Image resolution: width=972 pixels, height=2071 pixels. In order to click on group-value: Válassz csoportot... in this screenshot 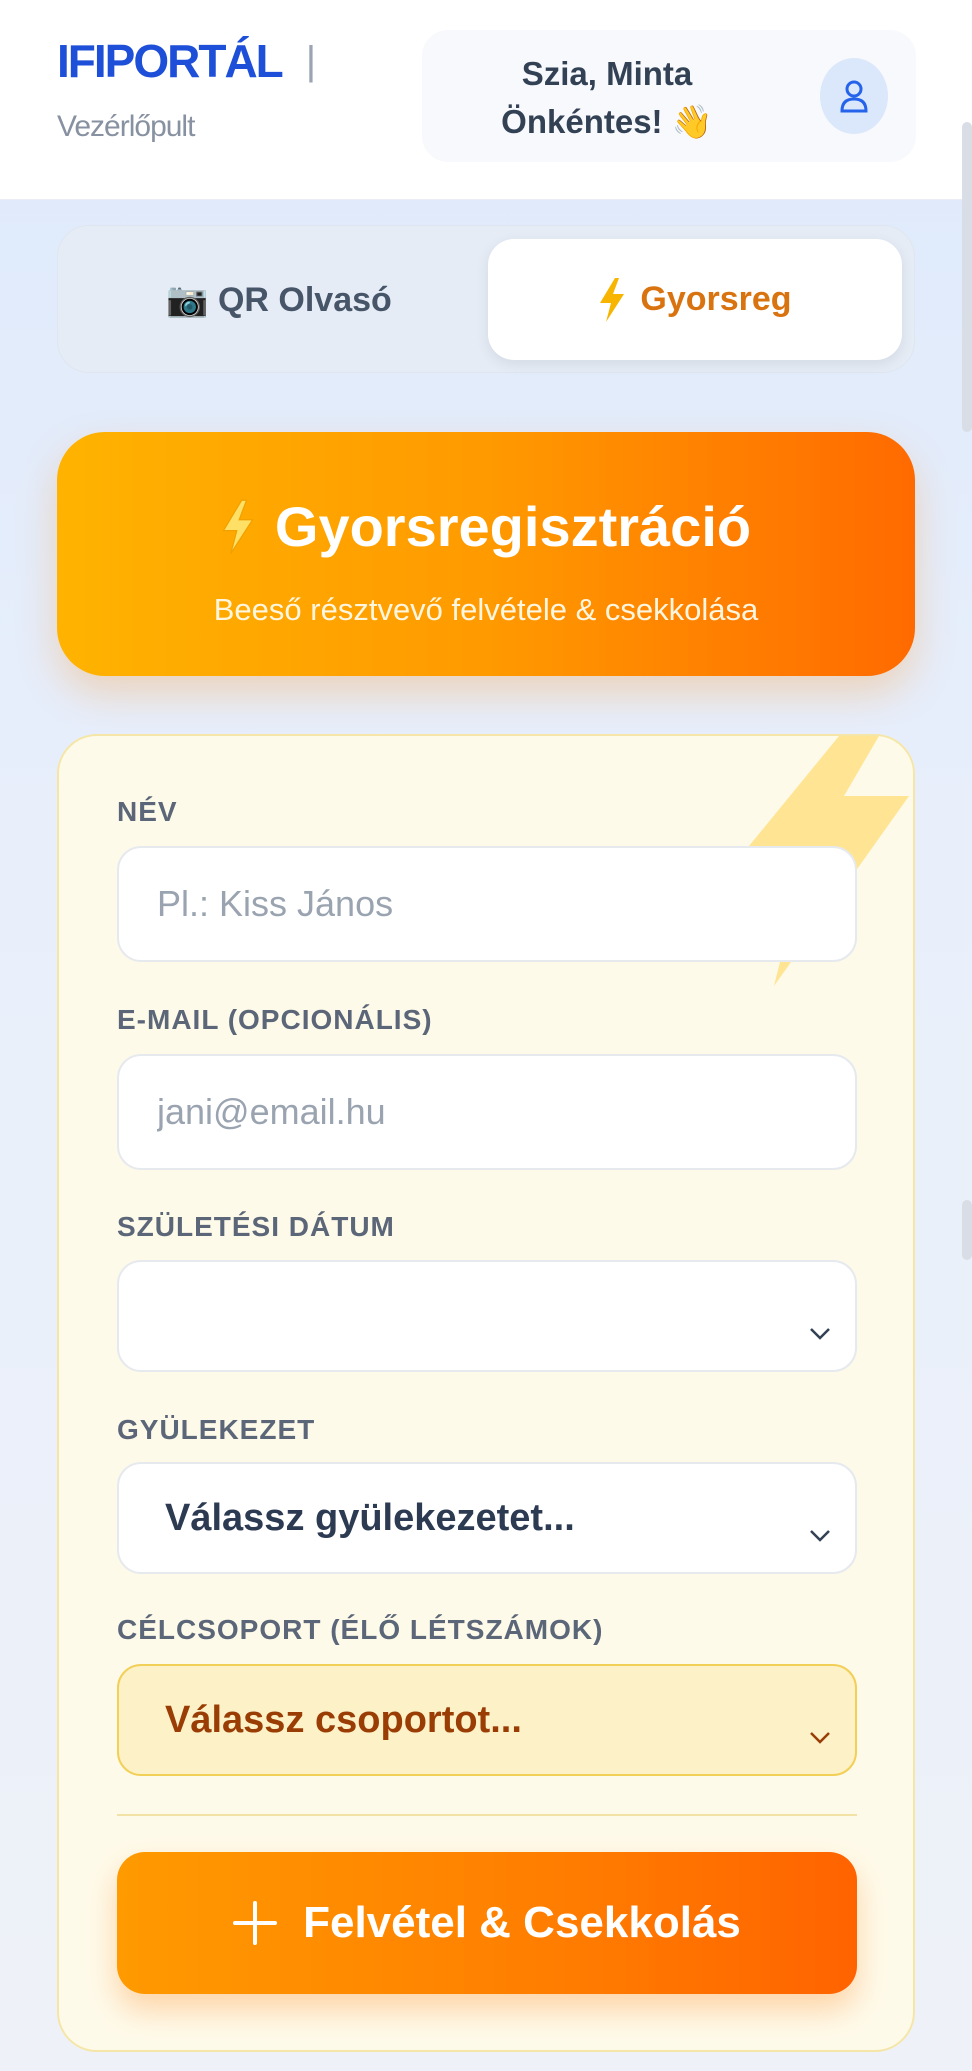, I will do `click(343, 1719)`.